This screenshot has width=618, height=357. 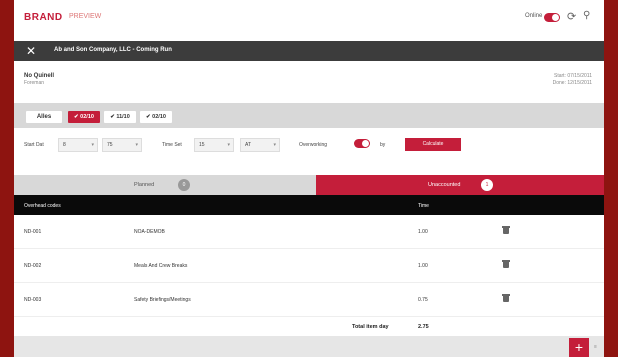 What do you see at coordinates (162, 300) in the screenshot?
I see `row-description: Safety Briefings/Meetings` at bounding box center [162, 300].